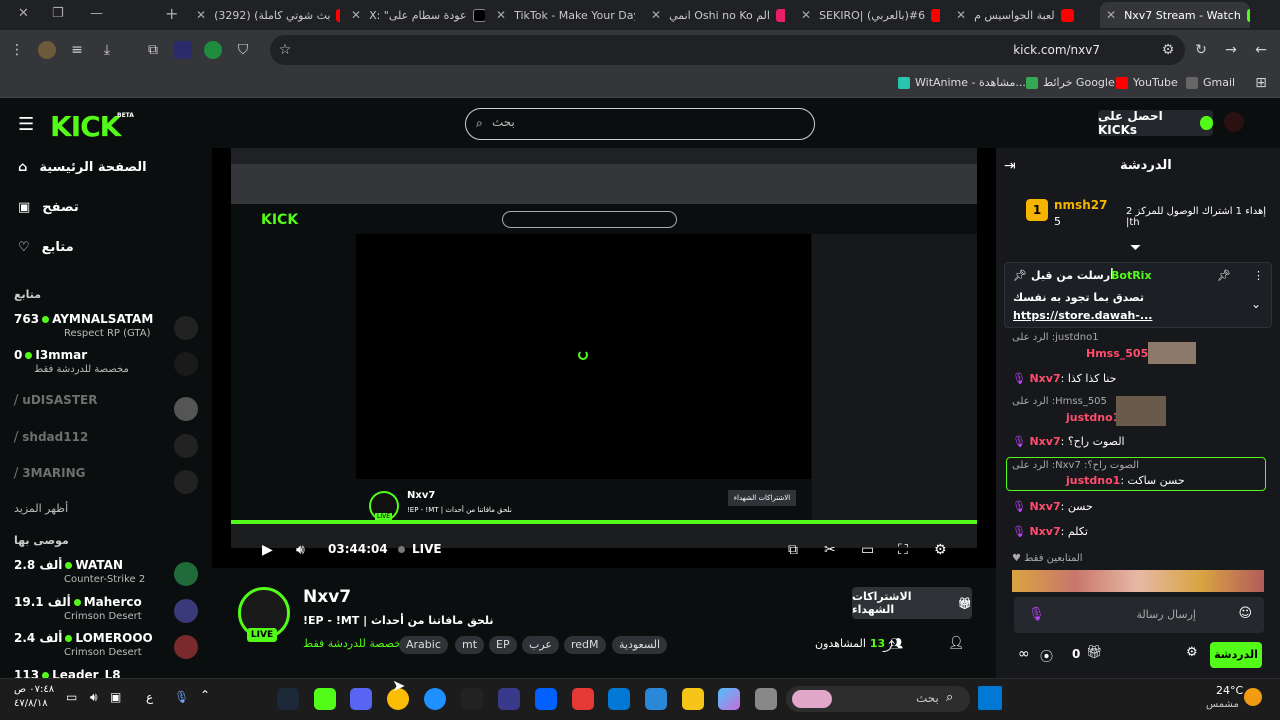 The width and height of the screenshot is (1280, 720). I want to click on expand-chevron-icon: ⌄, so click(1256, 304).